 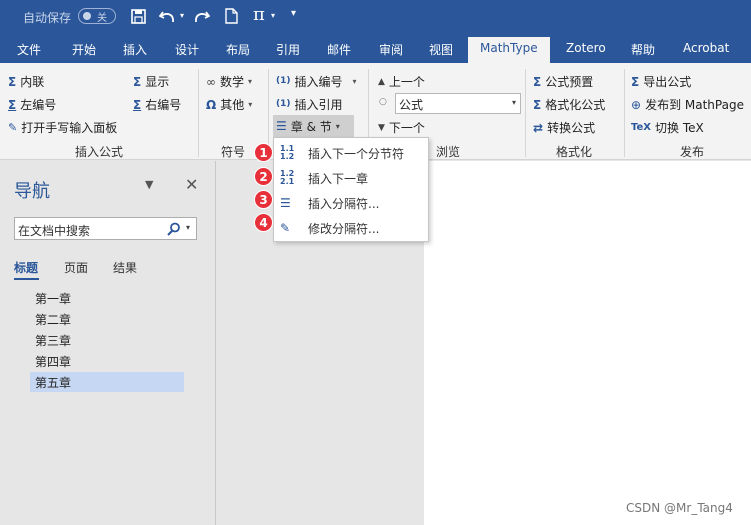 I want to click on insert-break-icon: ☰, so click(x=285, y=203).